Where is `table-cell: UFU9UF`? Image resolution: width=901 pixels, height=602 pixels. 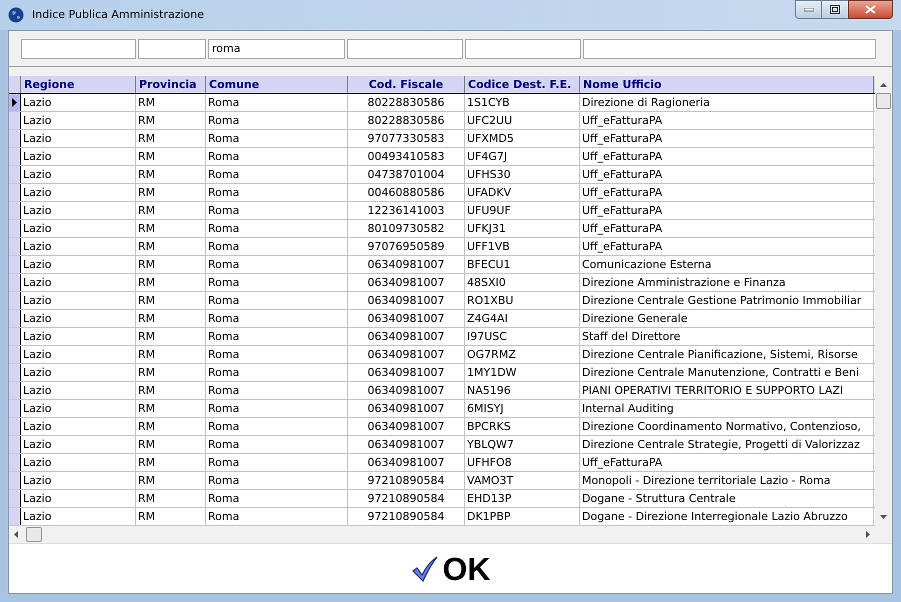 table-cell: UFU9UF is located at coordinates (522, 210).